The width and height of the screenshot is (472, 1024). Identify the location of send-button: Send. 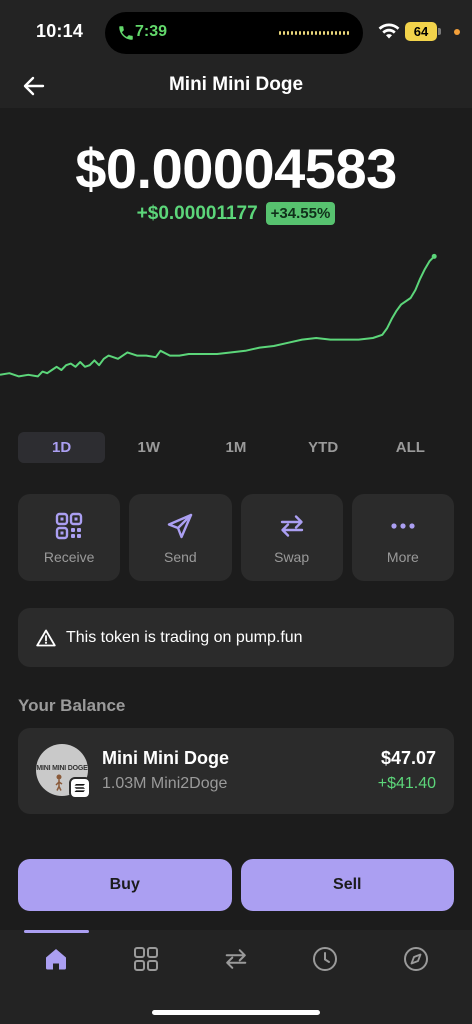
(180, 537).